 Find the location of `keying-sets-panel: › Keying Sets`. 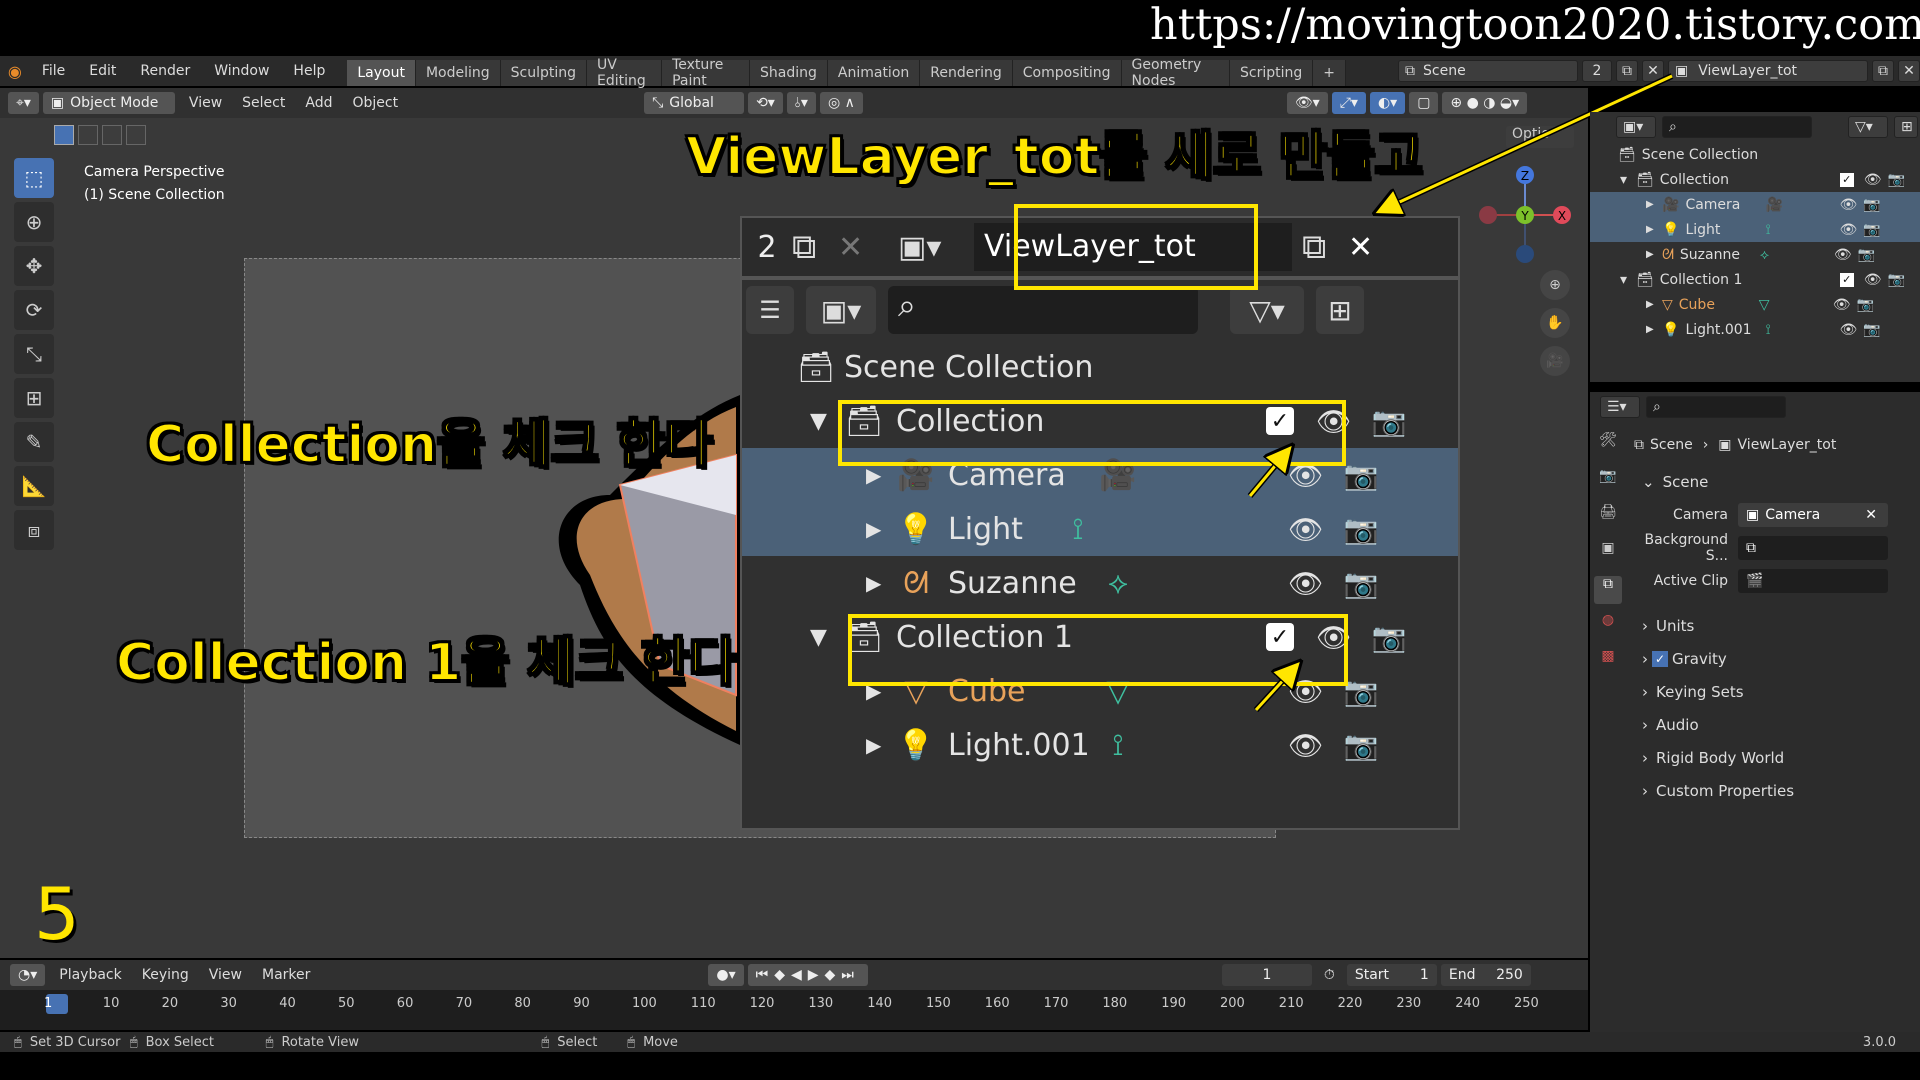

keying-sets-panel: › Keying Sets is located at coordinates (1774, 691).